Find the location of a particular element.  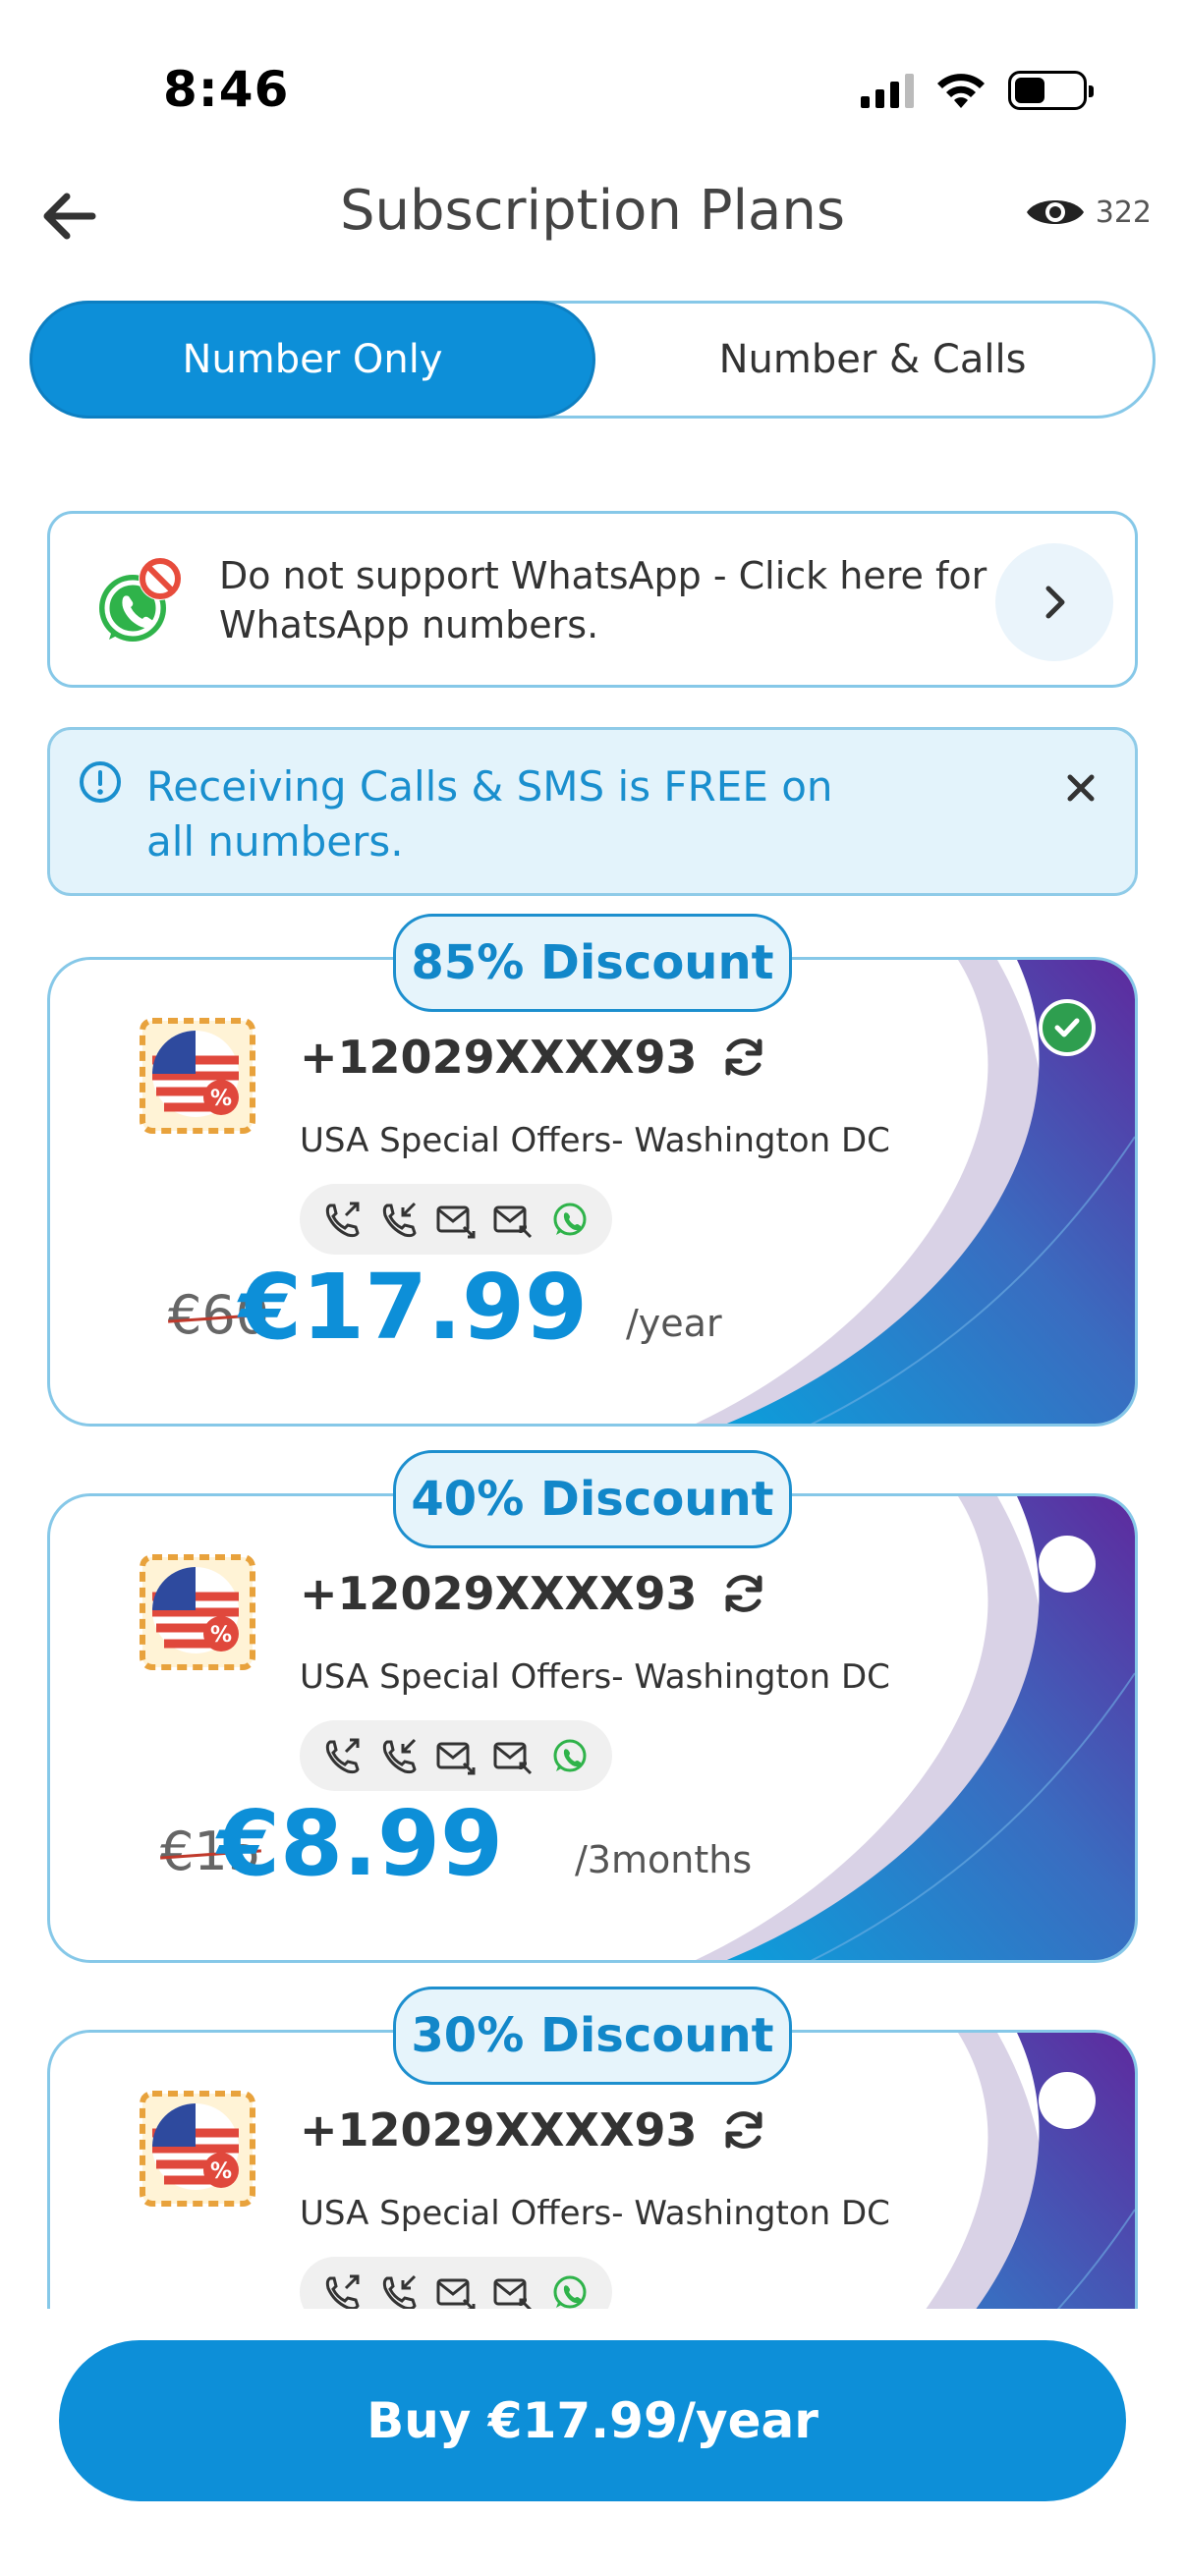

status-icons is located at coordinates (978, 90).